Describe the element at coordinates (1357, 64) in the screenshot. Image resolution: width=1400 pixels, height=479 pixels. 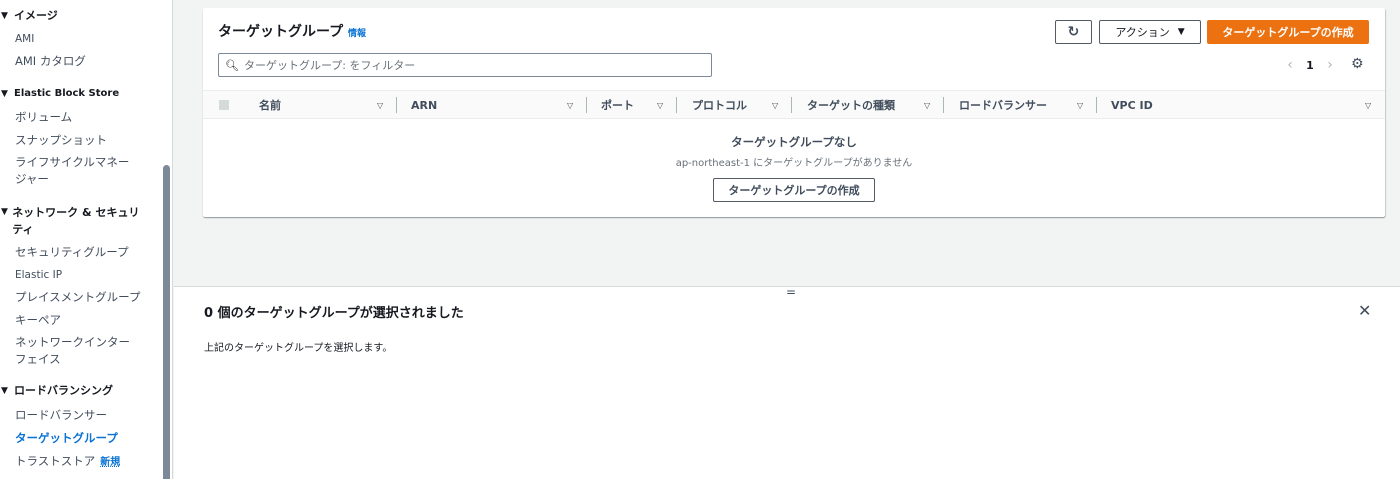
I see `settings-gear-icon: ⚙` at that location.